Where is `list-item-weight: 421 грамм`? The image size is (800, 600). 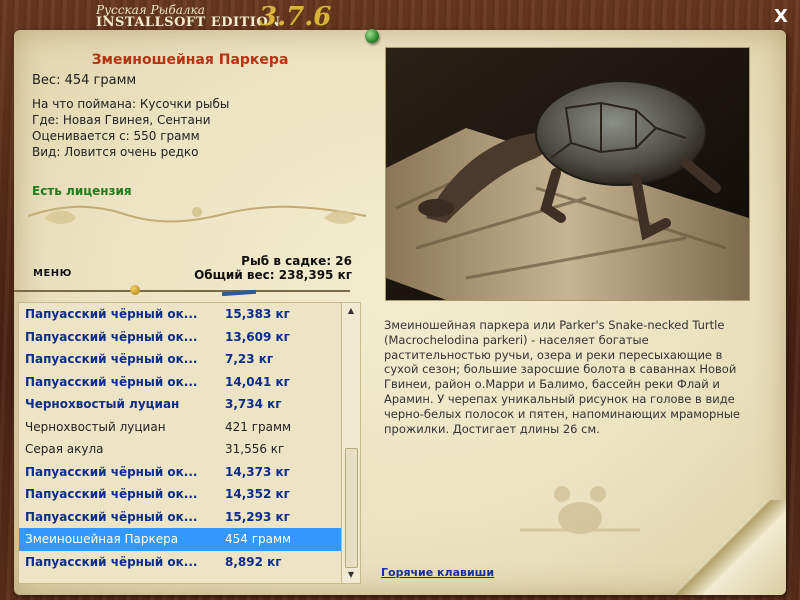 list-item-weight: 421 грамм is located at coordinates (258, 426).